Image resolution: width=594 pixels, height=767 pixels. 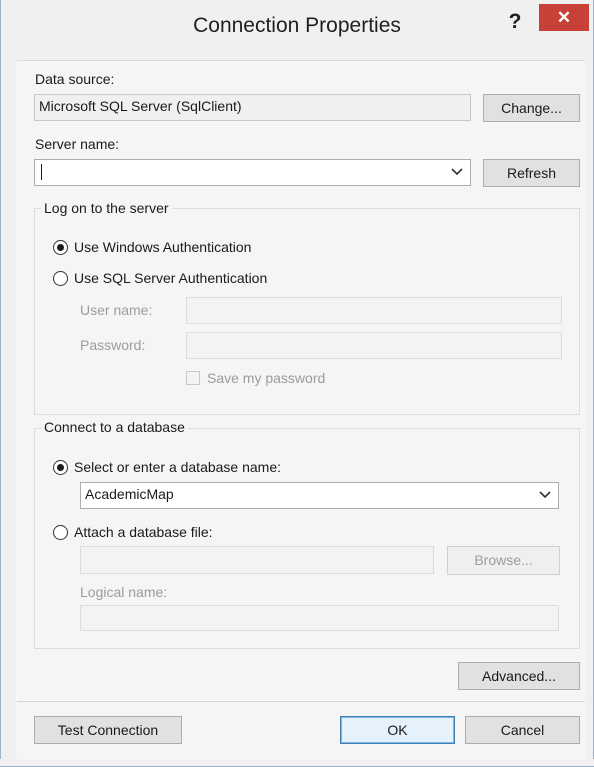 What do you see at coordinates (60, 467) in the screenshot?
I see `select-database-radio` at bounding box center [60, 467].